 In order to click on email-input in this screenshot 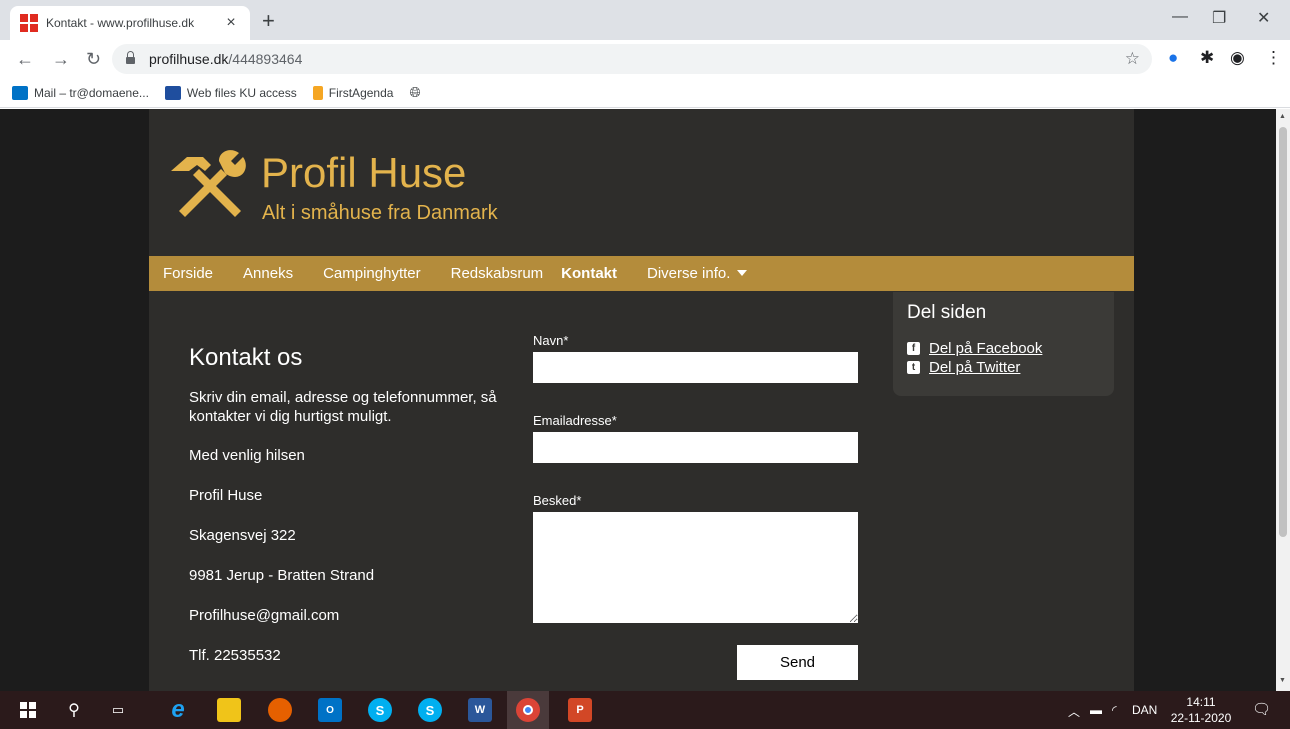, I will do `click(695, 447)`.